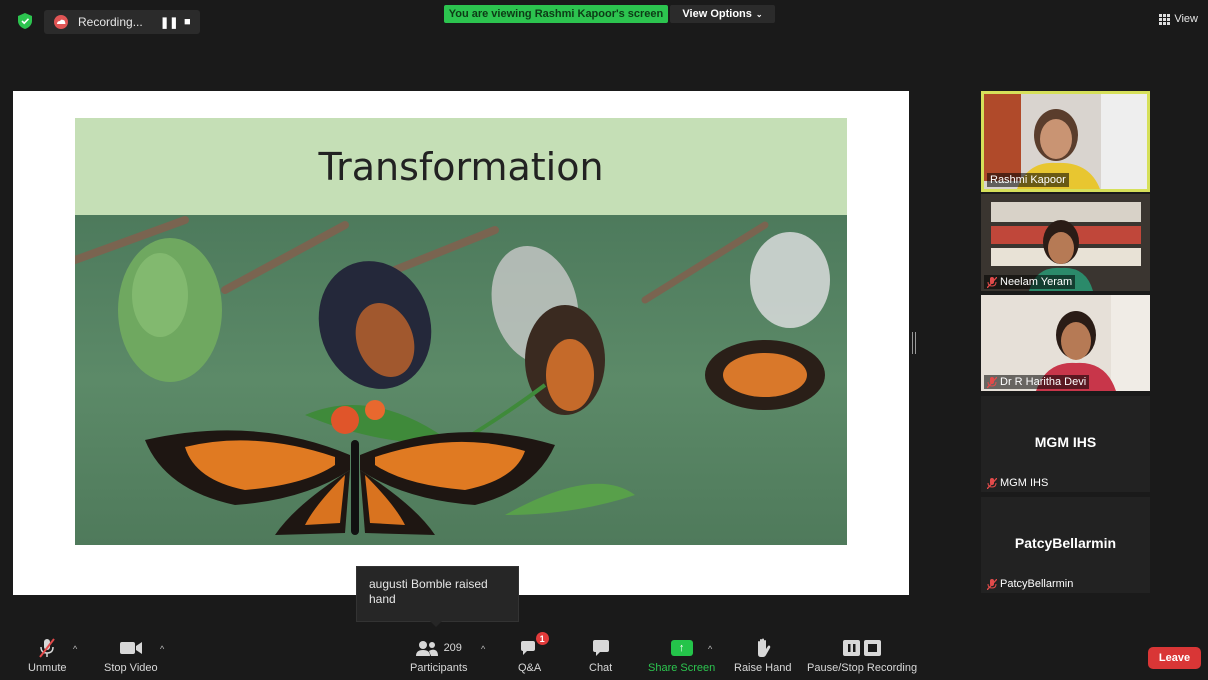 The height and width of the screenshot is (680, 1208). I want to click on view-layout-label: View, so click(1186, 19).